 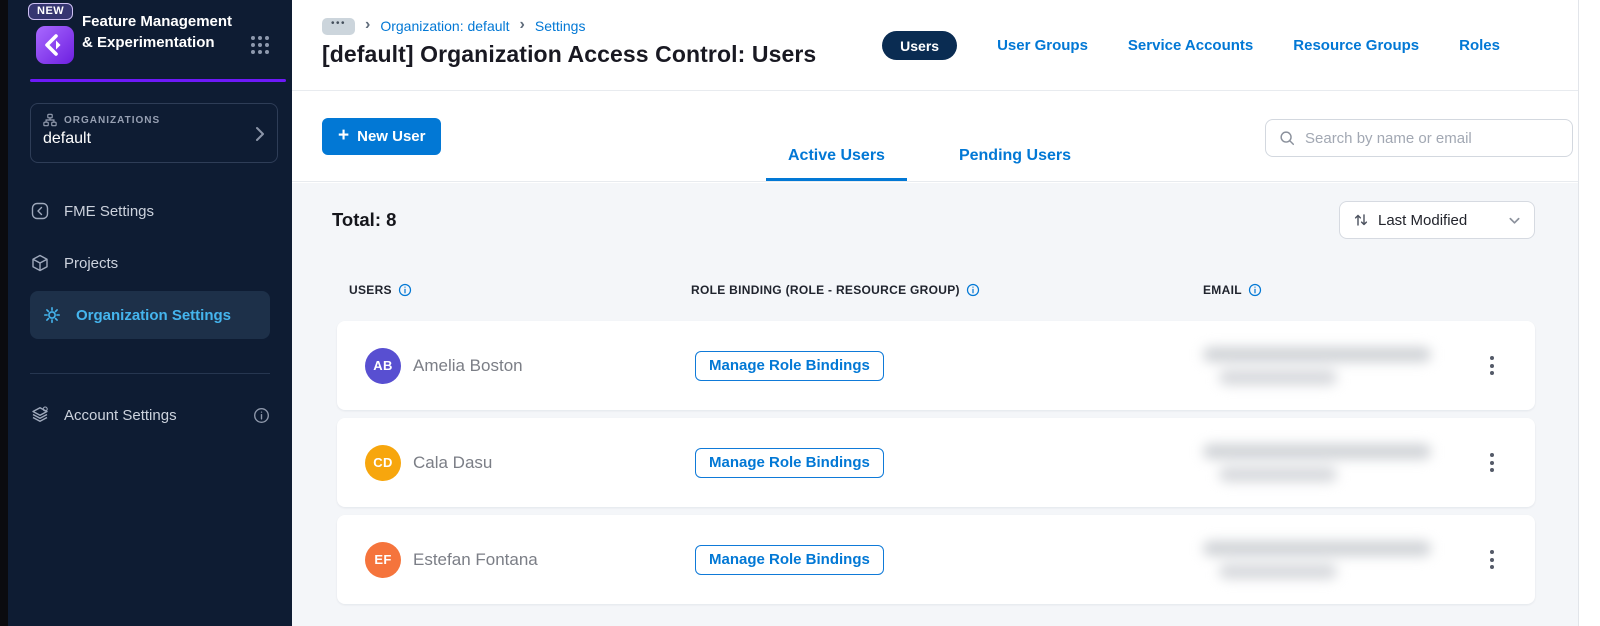 What do you see at coordinates (1222, 290) in the screenshot?
I see `column-header-label: EMAIL` at bounding box center [1222, 290].